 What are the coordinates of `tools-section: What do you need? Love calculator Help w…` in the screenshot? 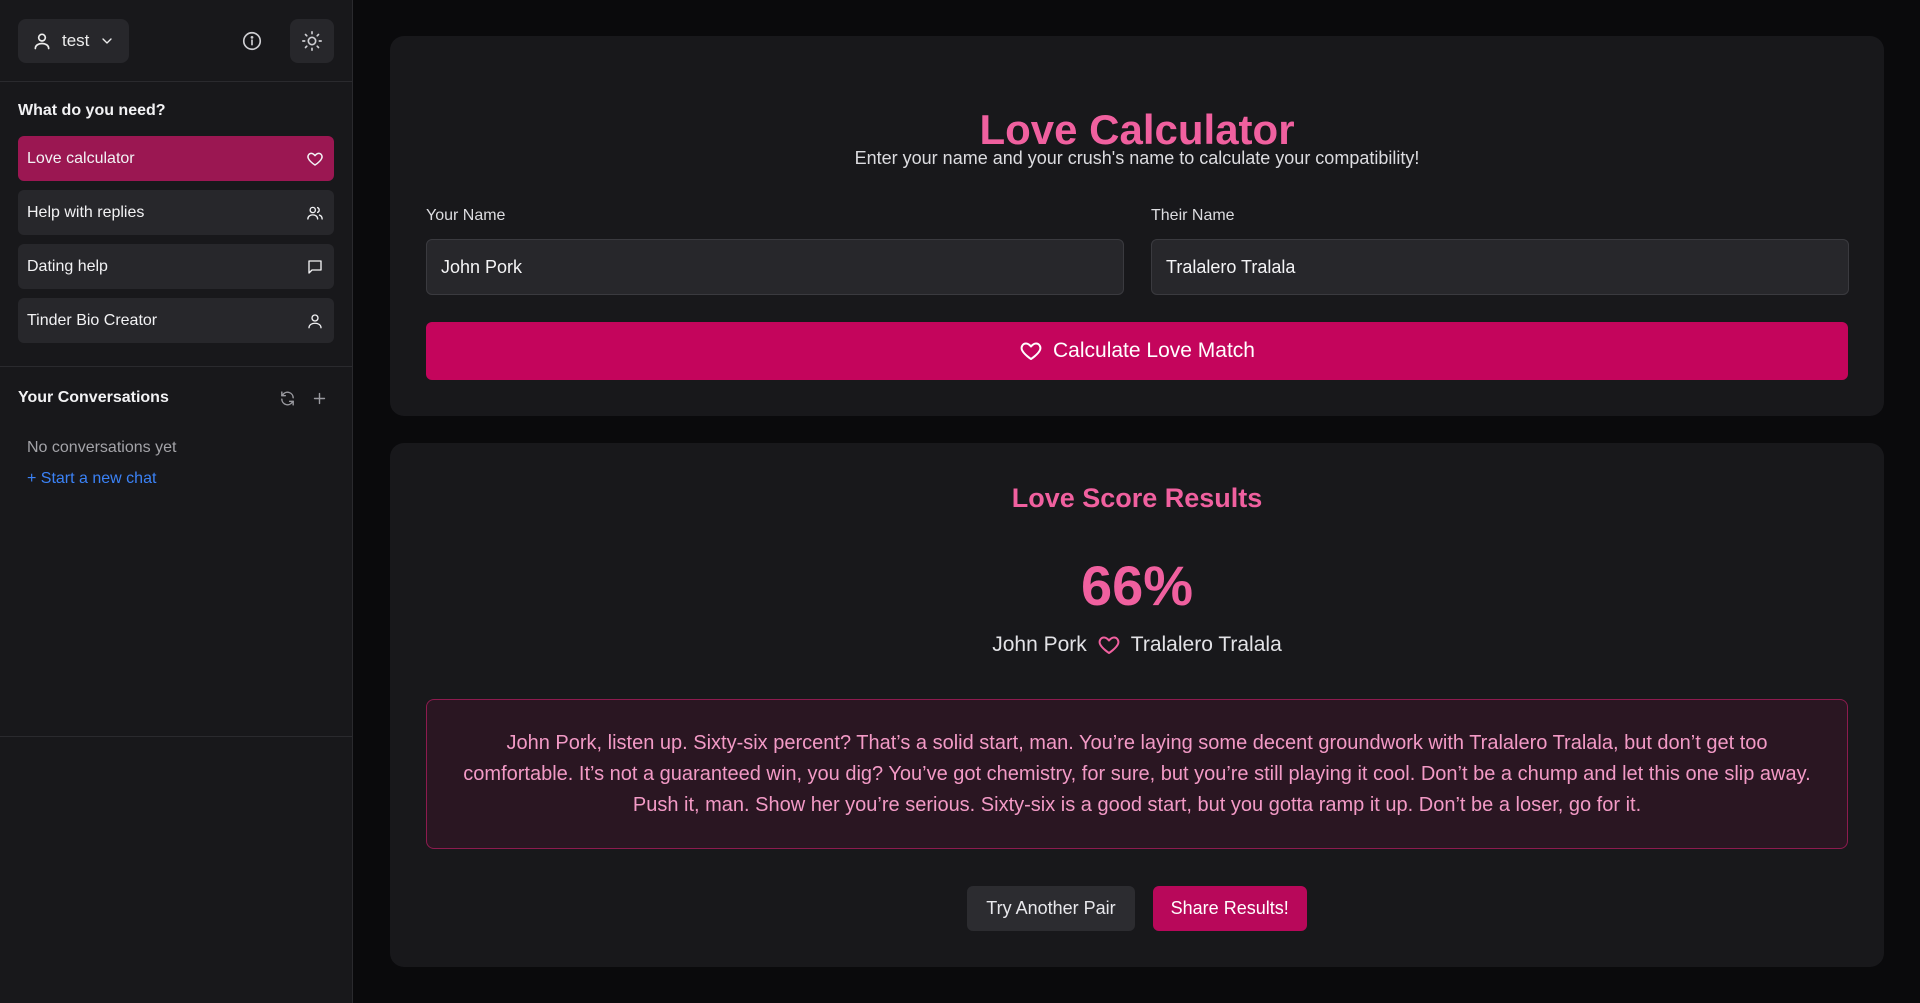 It's located at (176, 212).